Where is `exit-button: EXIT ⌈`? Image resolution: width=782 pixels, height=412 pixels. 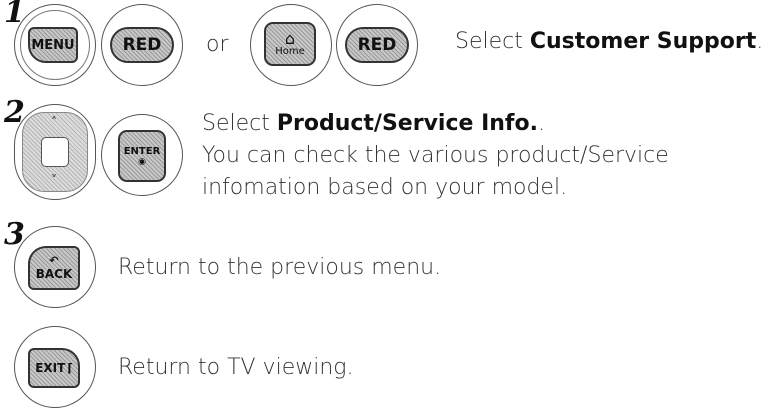
exit-button: EXIT ⌈ is located at coordinates (54, 368).